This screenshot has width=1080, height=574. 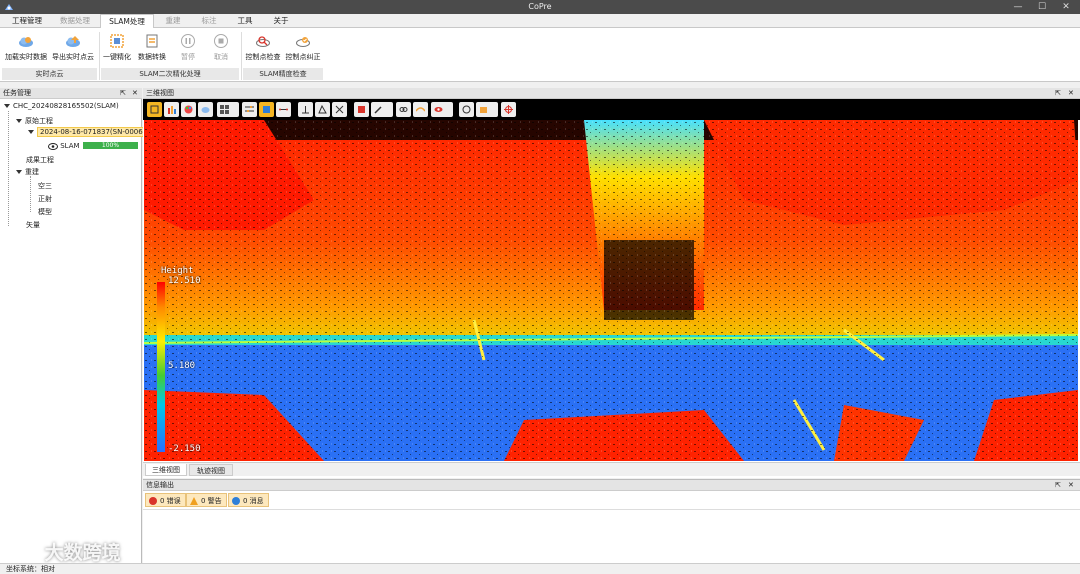 I want to click on cloud-display-button, so click(x=205, y=109).